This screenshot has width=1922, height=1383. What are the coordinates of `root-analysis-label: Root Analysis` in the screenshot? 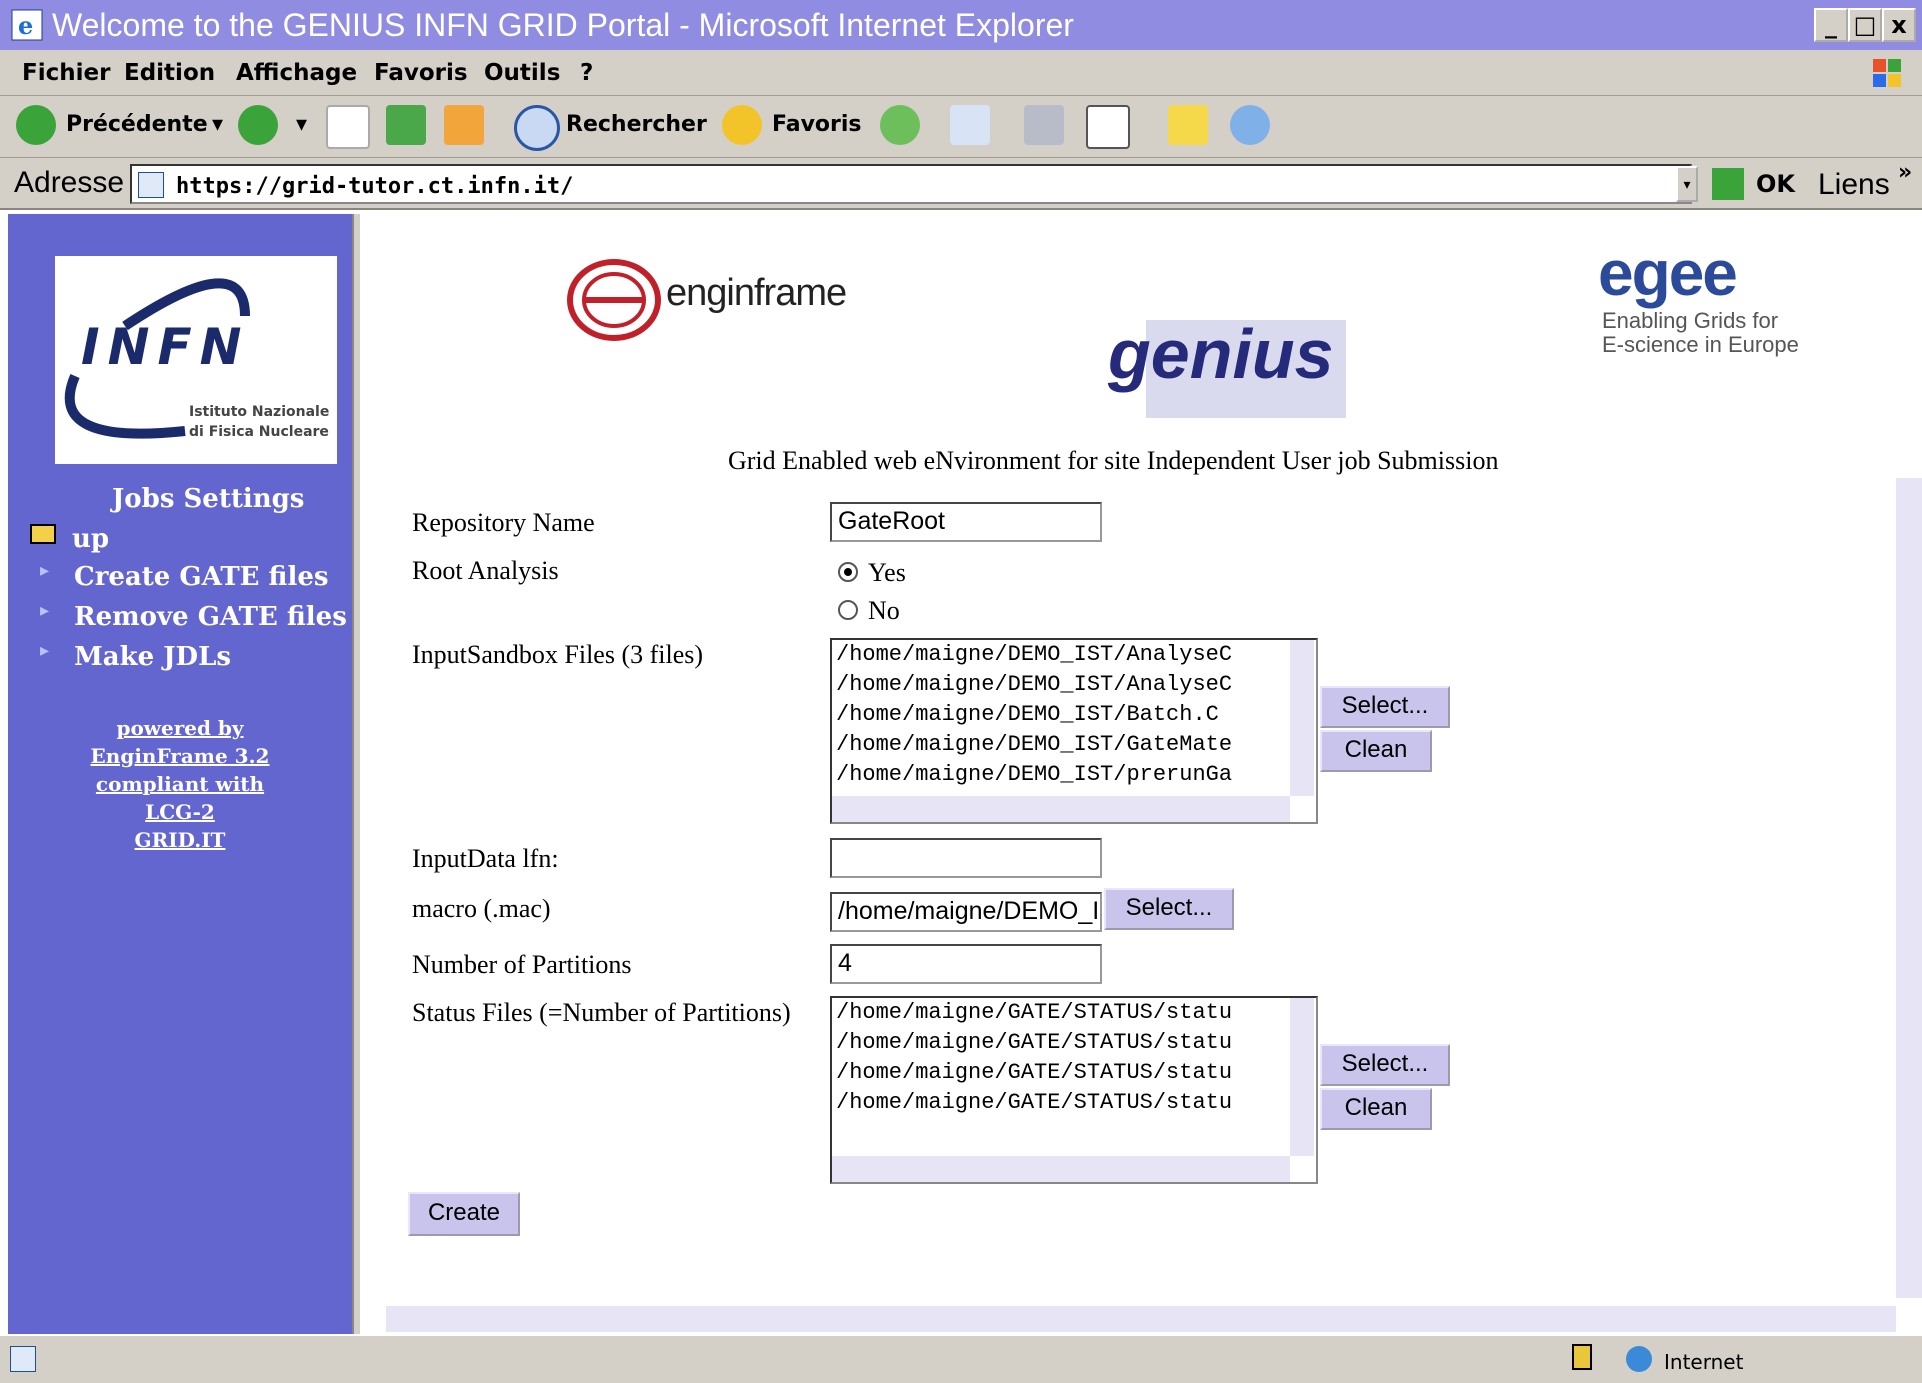 It's located at (485, 570).